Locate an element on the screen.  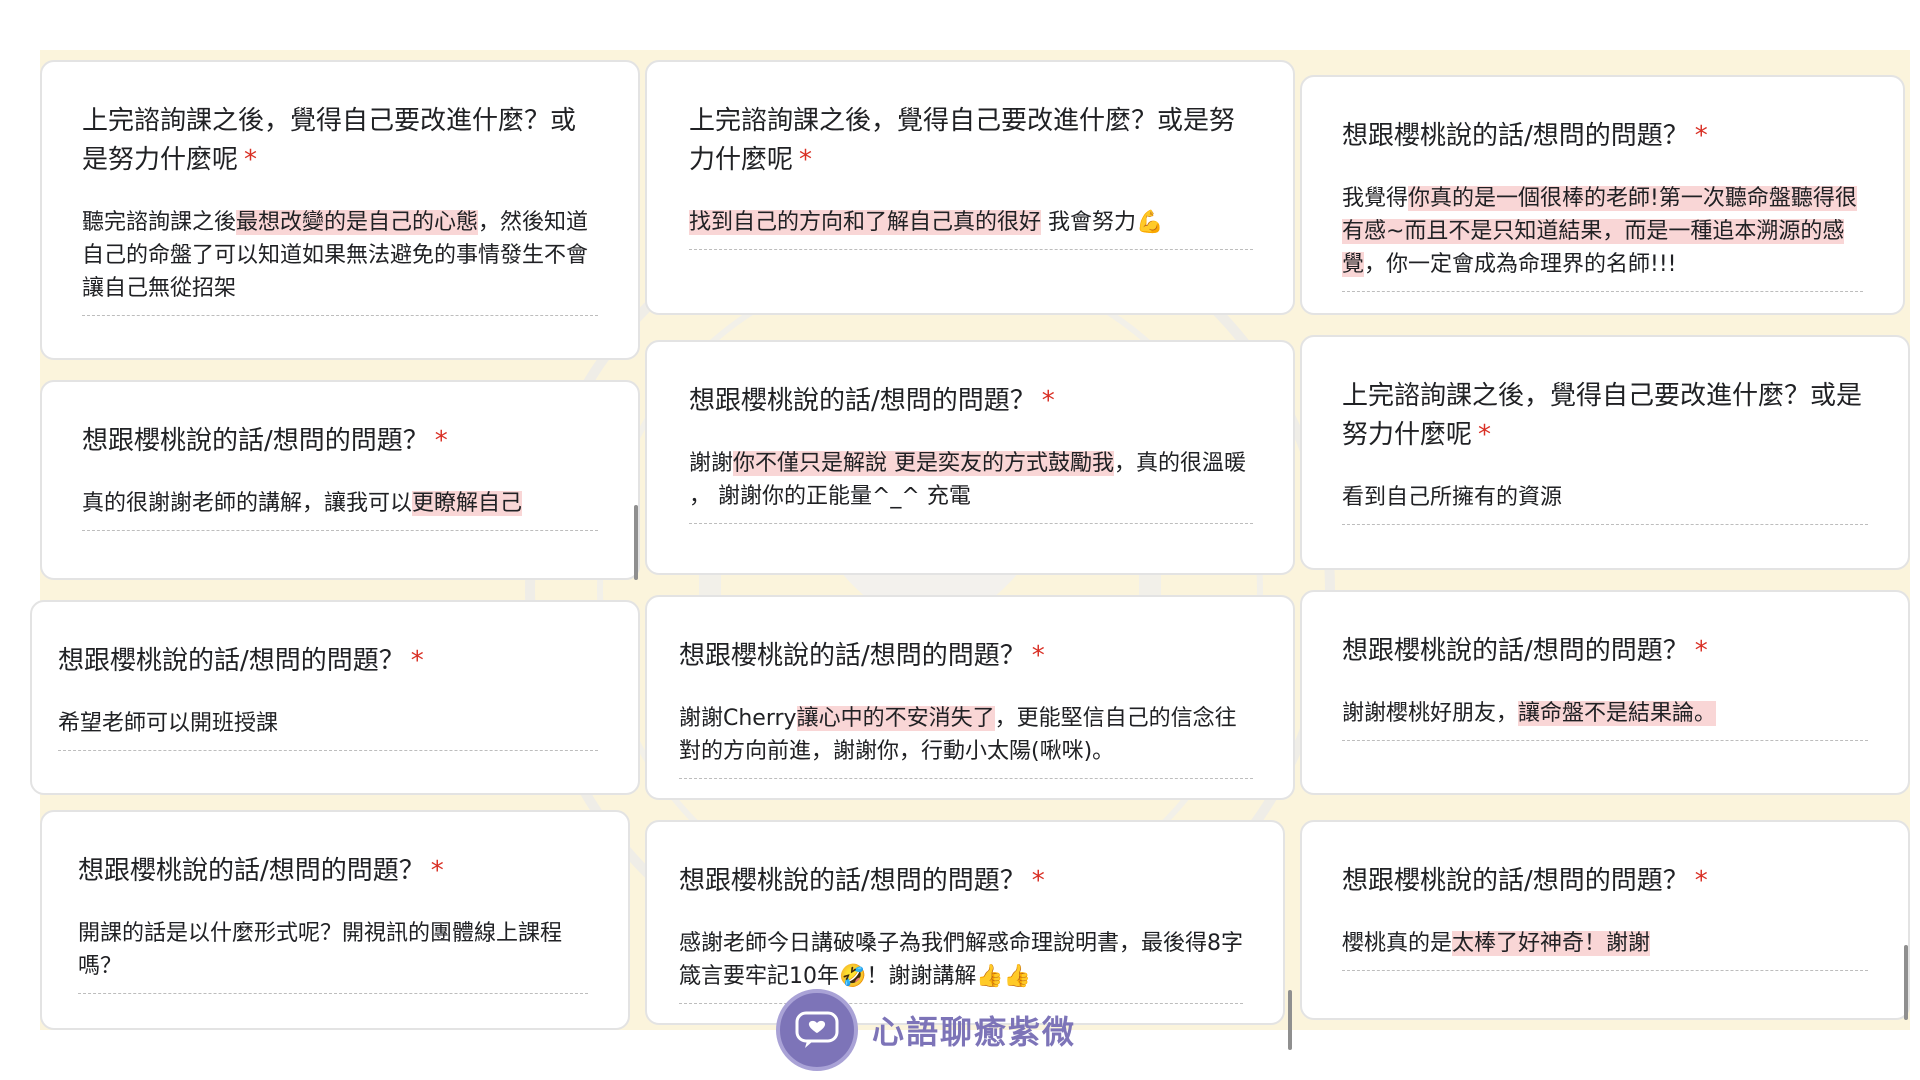
answer-text: 謝謝櫻桃好朋友，讓命盤不是結果論。 is located at coordinates (1605, 719).